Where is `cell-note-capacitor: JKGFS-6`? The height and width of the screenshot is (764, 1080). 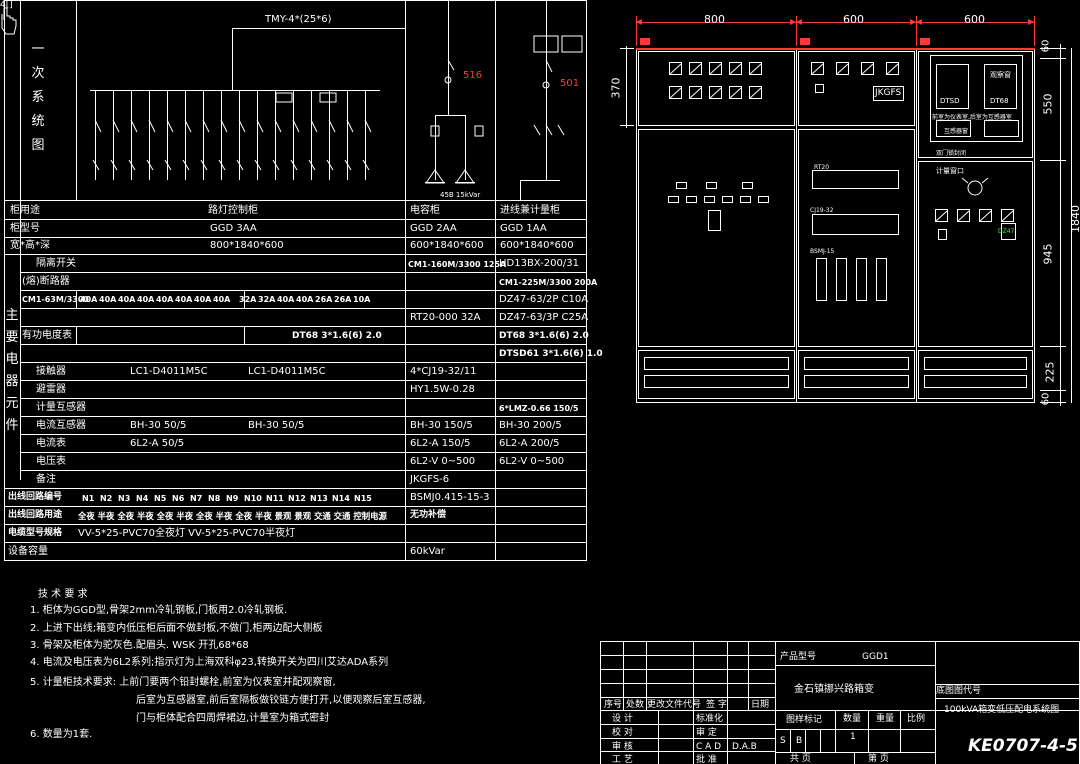 cell-note-capacitor: JKGFS-6 is located at coordinates (430, 479).